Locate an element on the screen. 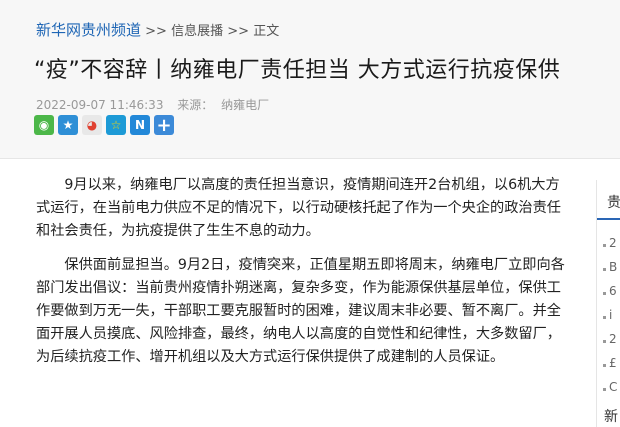 The height and width of the screenshot is (427, 620). breadcrumb-section-link: 信息展播 is located at coordinates (197, 31).